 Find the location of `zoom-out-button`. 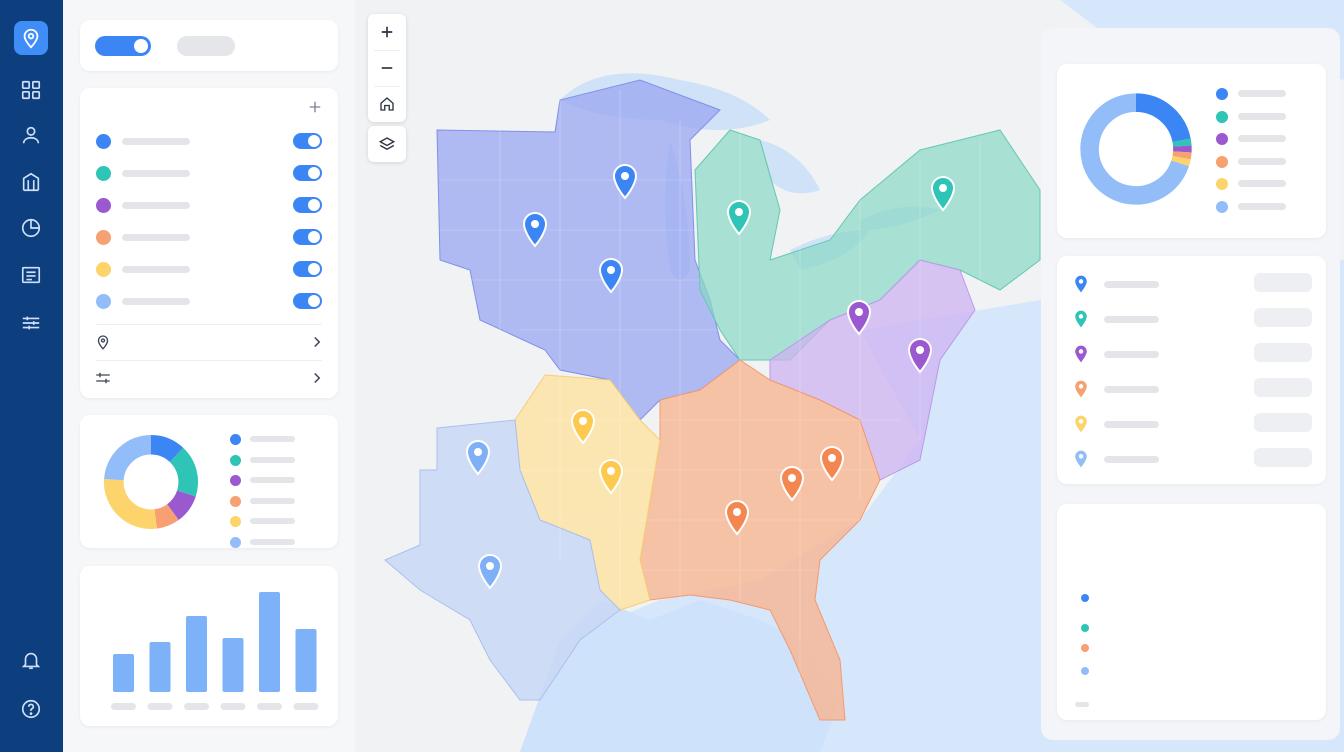

zoom-out-button is located at coordinates (387, 68).